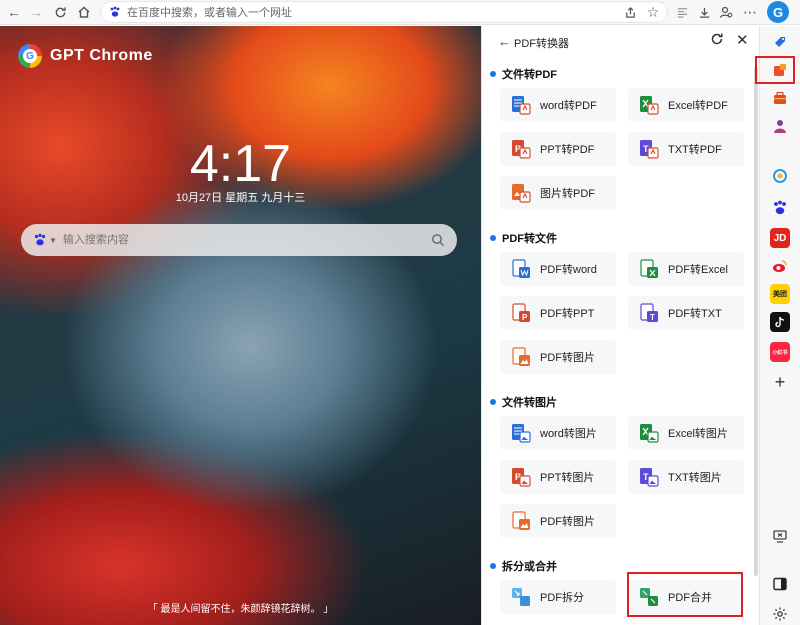 Image resolution: width=800 pixels, height=625 pixels. I want to click on right-sidebar: JD 美团 小红书 +, so click(779, 325).